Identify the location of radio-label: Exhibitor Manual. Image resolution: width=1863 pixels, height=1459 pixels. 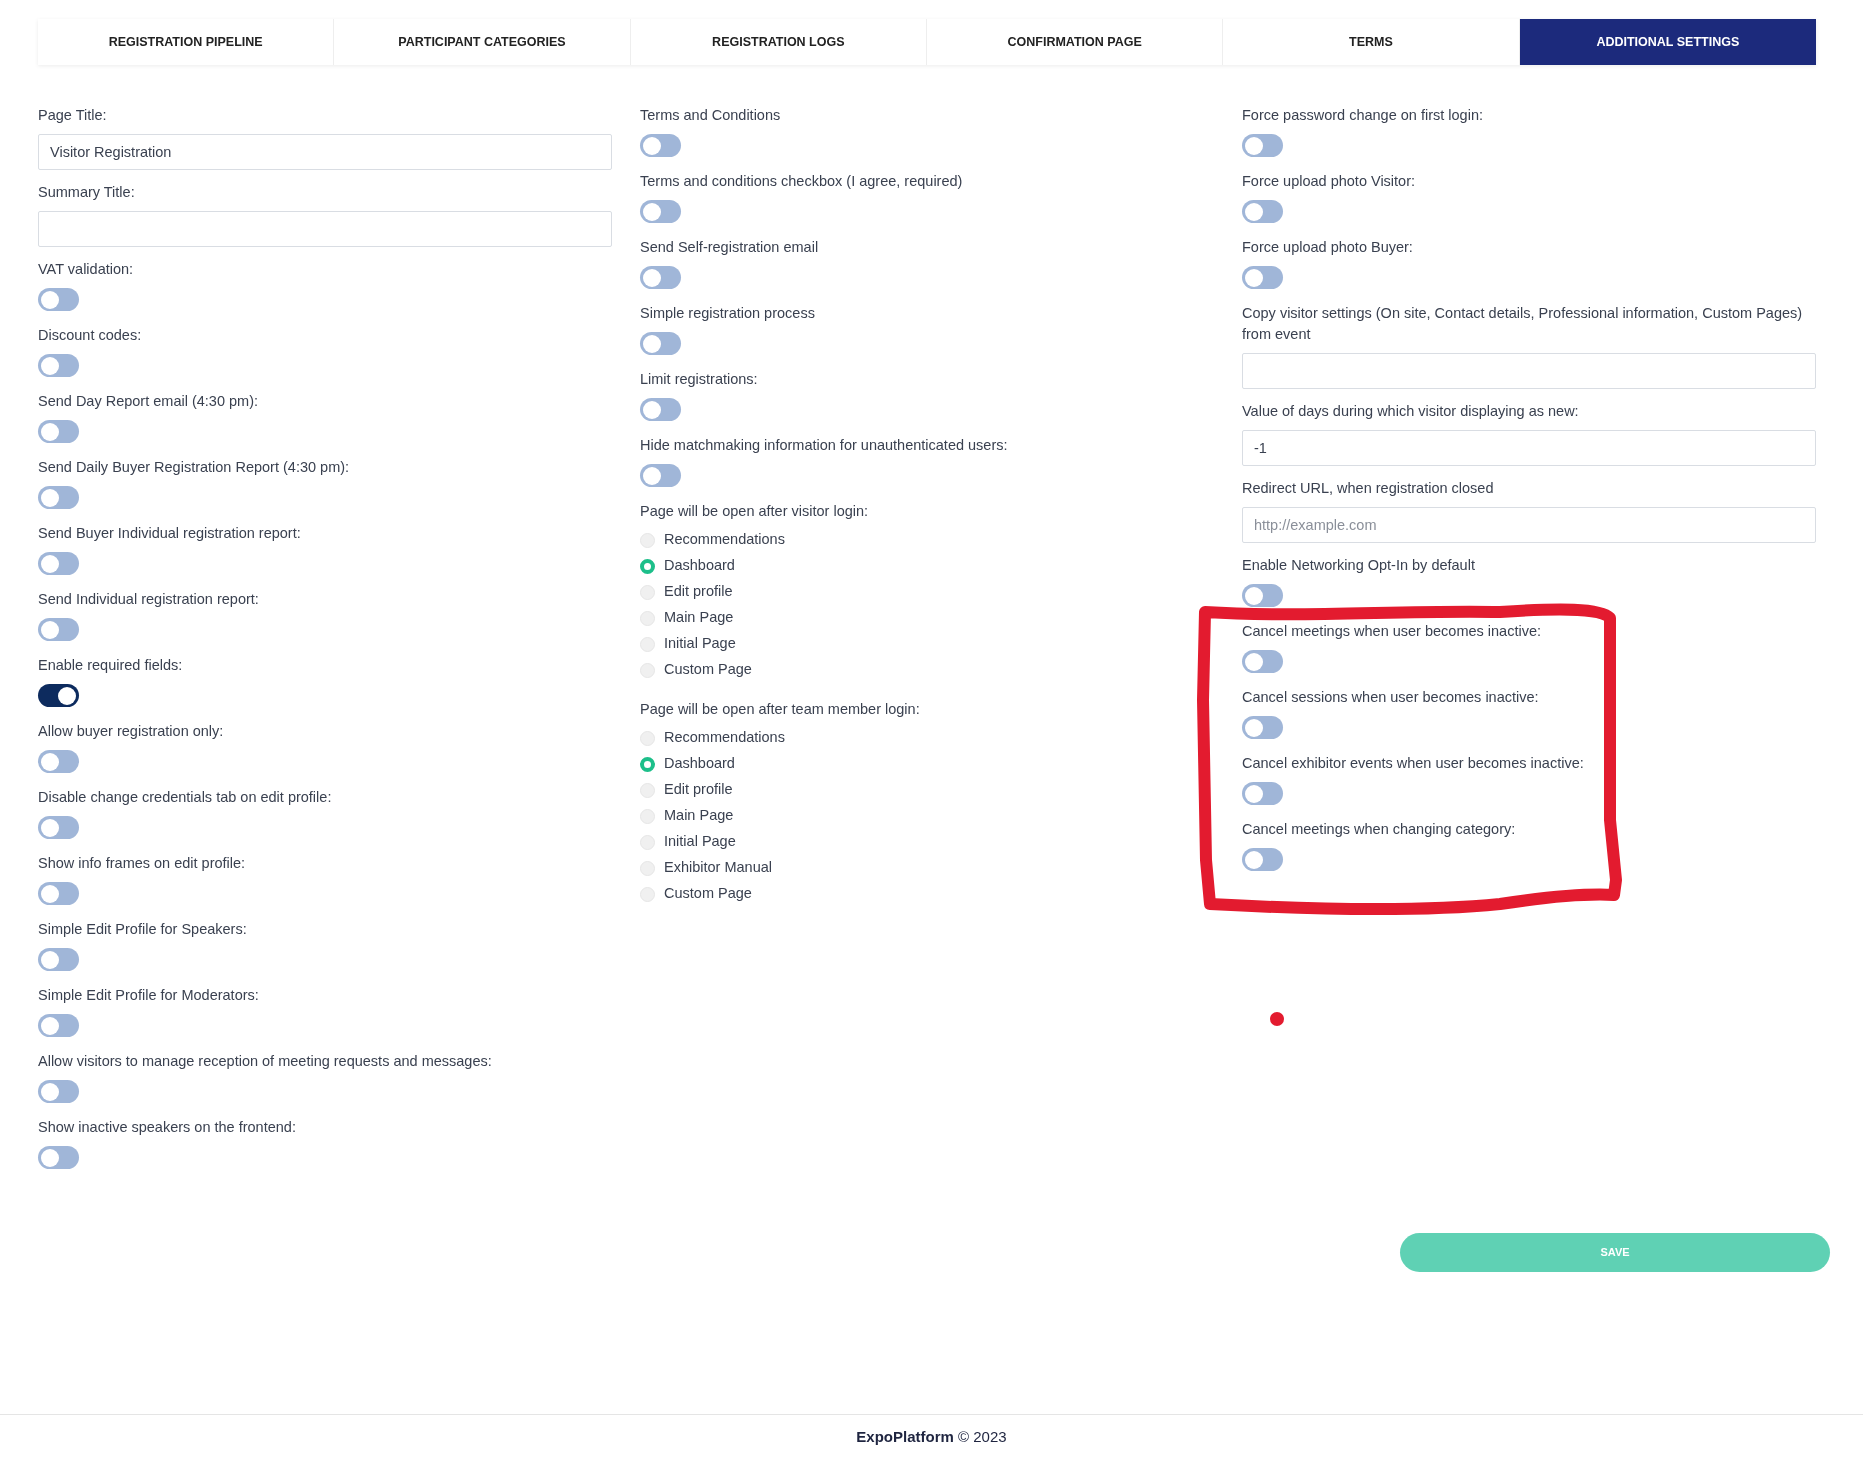
(718, 868).